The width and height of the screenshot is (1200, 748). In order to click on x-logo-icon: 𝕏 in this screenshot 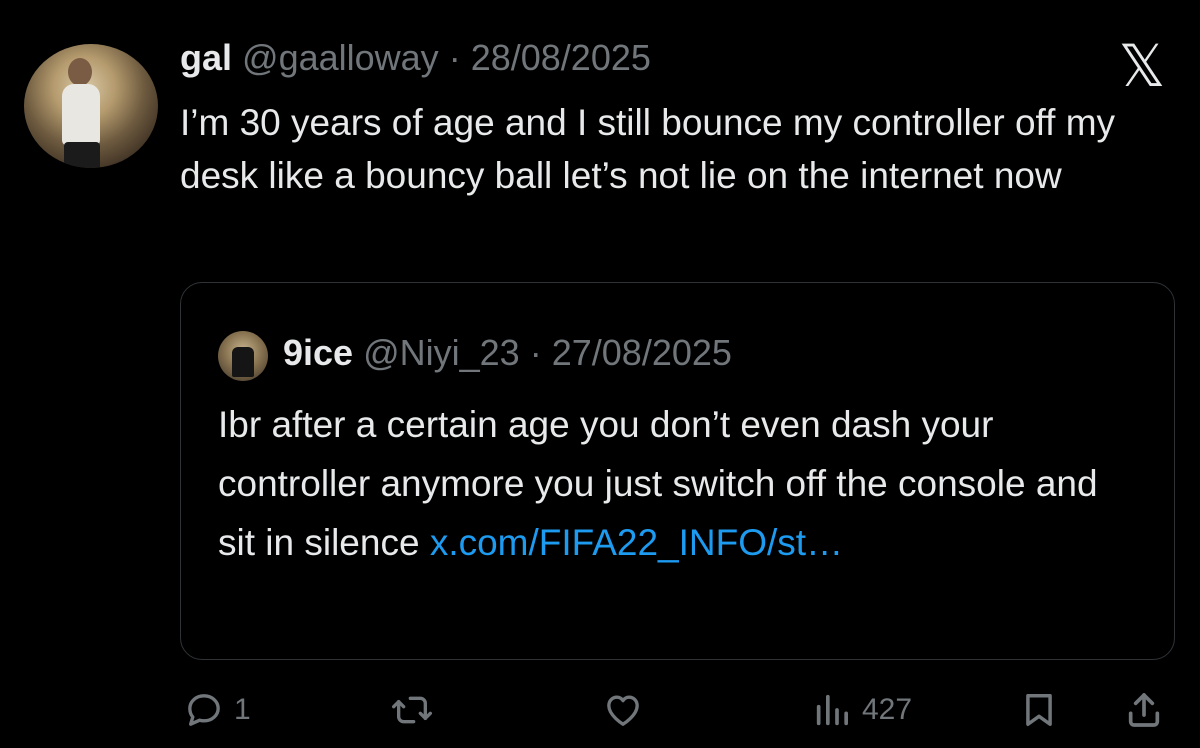, I will do `click(1142, 66)`.